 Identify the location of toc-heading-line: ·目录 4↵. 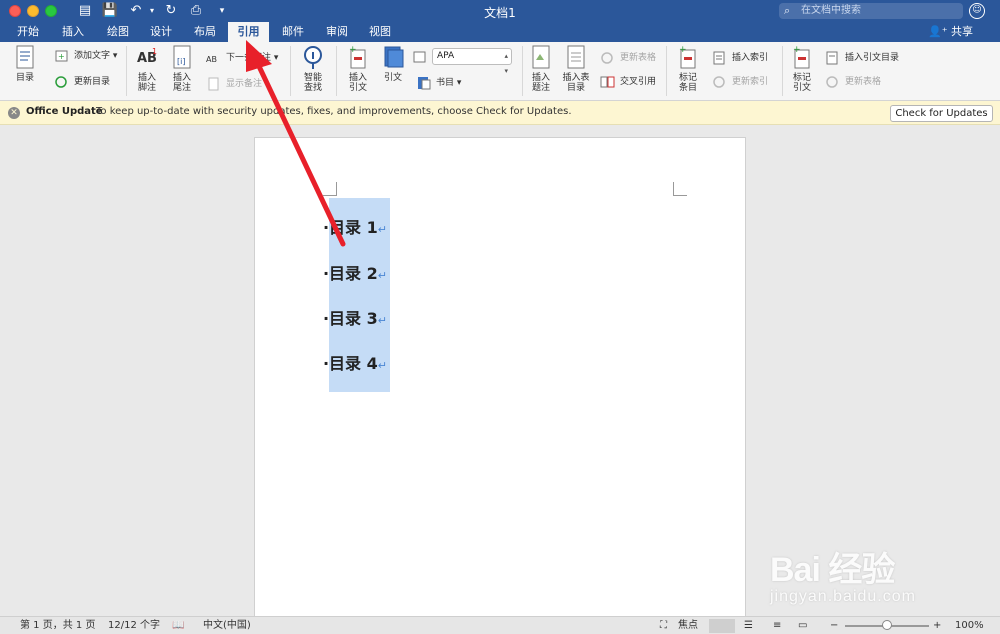
(355, 362).